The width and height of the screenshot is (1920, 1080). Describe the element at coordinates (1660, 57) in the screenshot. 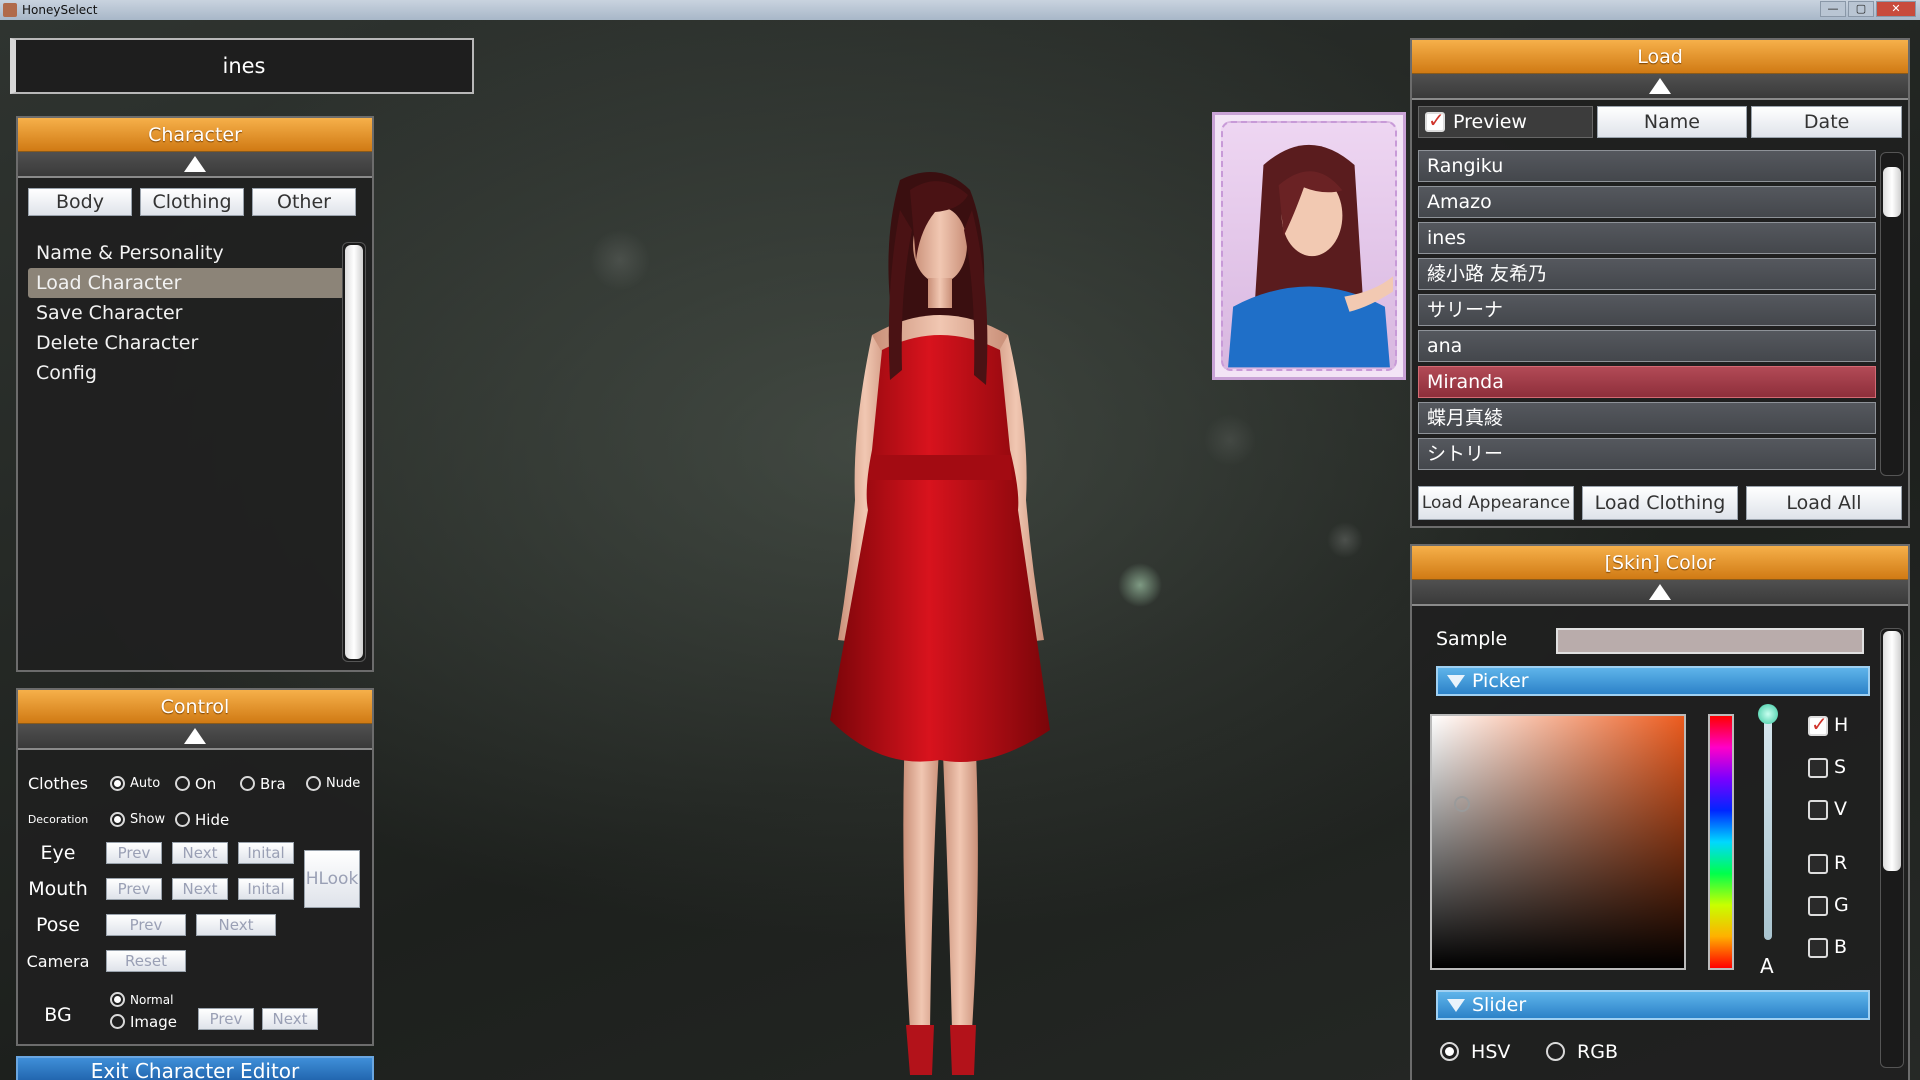

I see `load-panel-title: Load` at that location.